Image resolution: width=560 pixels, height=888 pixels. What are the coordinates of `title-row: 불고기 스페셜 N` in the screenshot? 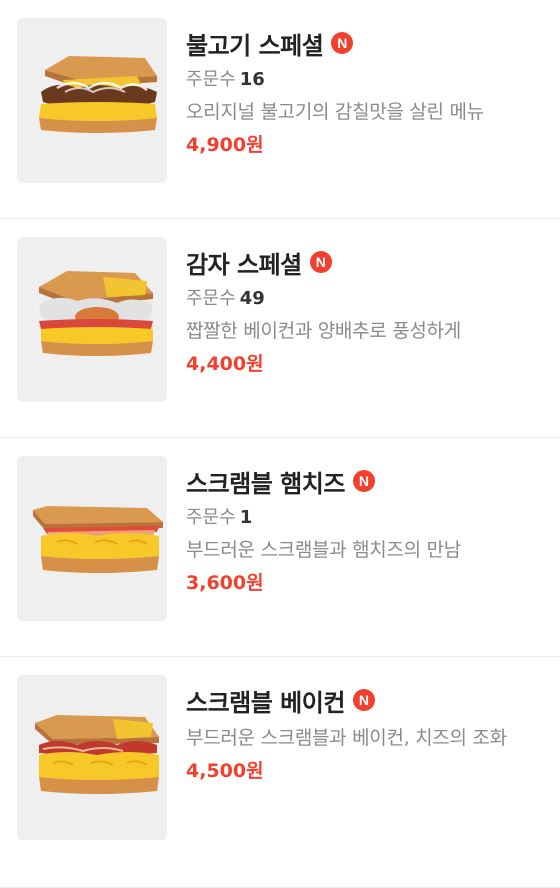 It's located at (369, 43).